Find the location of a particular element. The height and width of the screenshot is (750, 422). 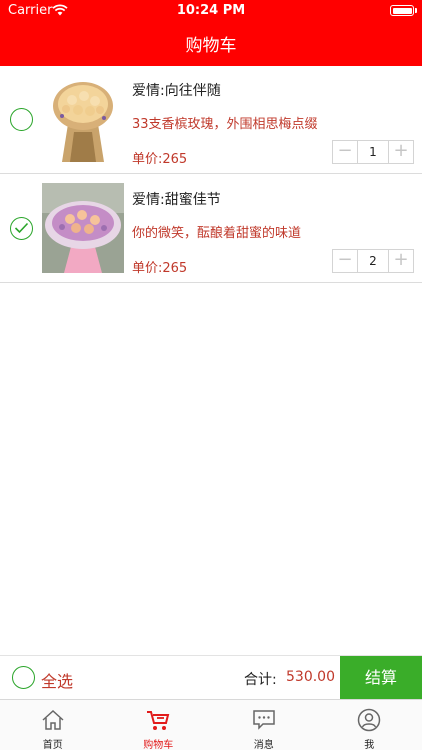

quantity-value: 2 is located at coordinates (373, 261).